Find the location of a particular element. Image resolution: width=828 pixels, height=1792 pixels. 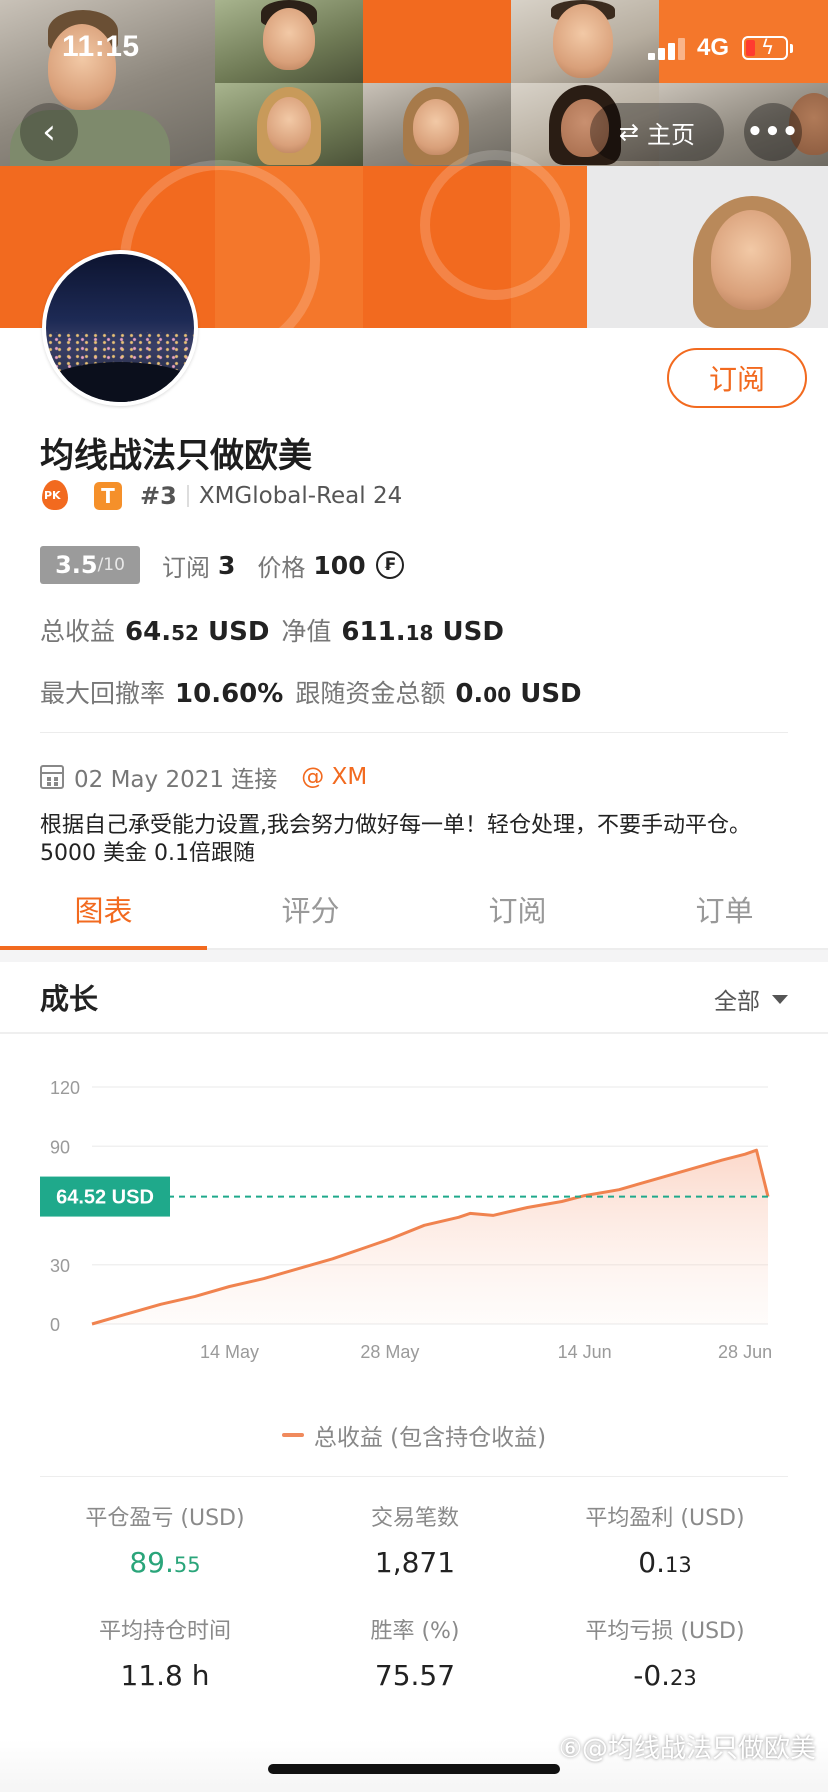

stat-value-int: 75.57 is located at coordinates (415, 1675).